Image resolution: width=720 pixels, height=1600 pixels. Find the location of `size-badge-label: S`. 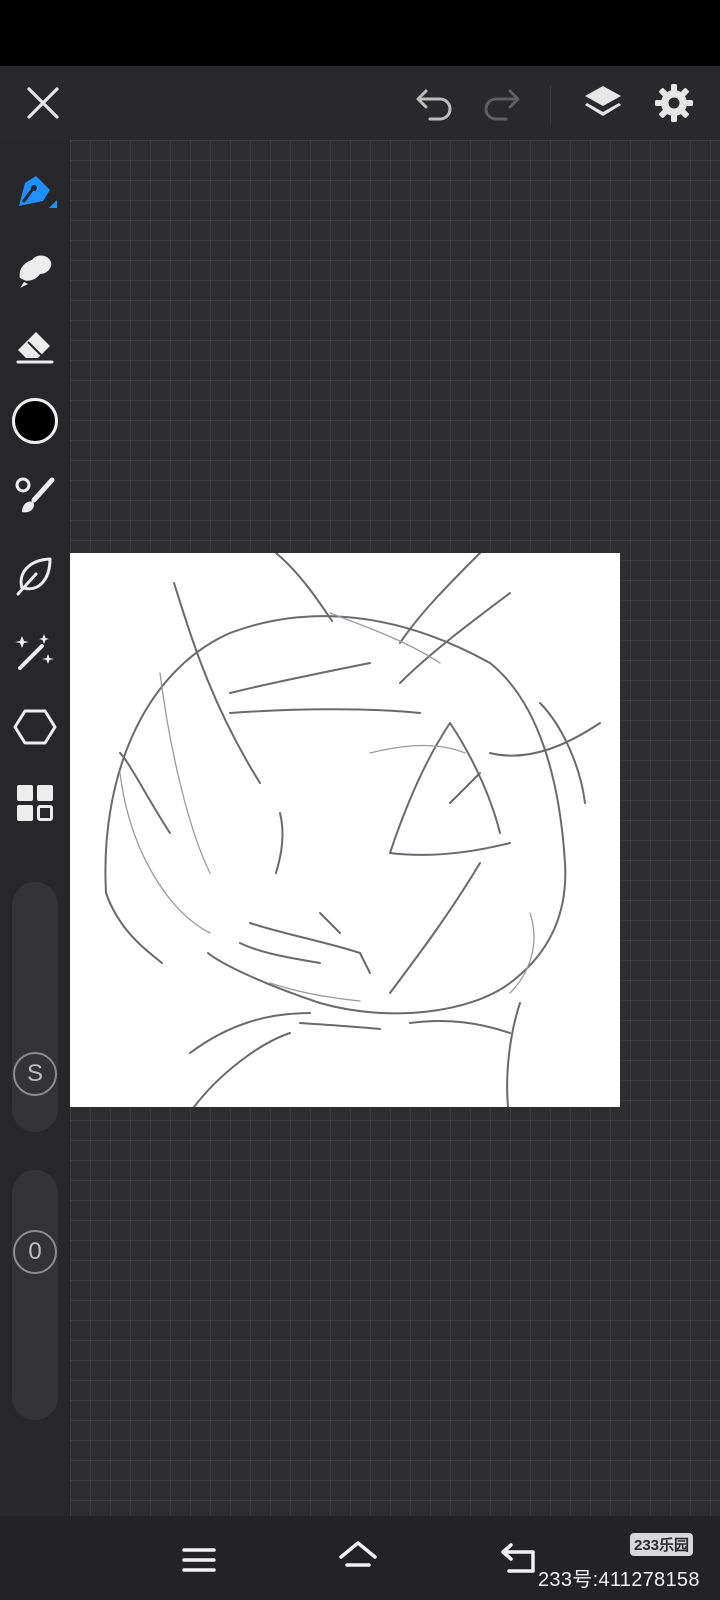

size-badge-label: S is located at coordinates (34, 1073).